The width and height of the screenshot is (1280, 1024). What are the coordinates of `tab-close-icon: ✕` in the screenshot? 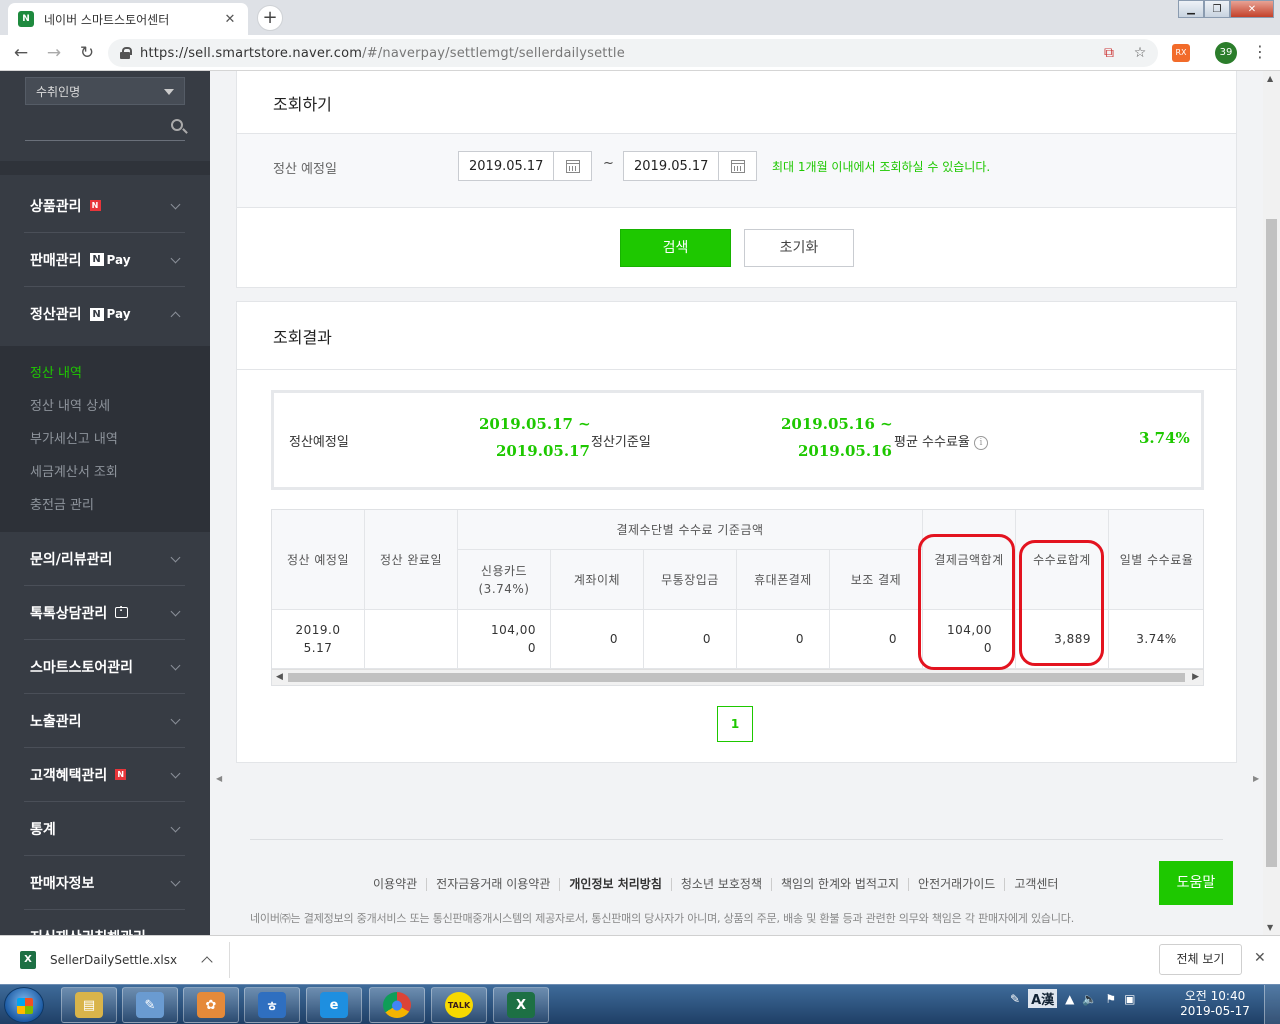 It's located at (230, 19).